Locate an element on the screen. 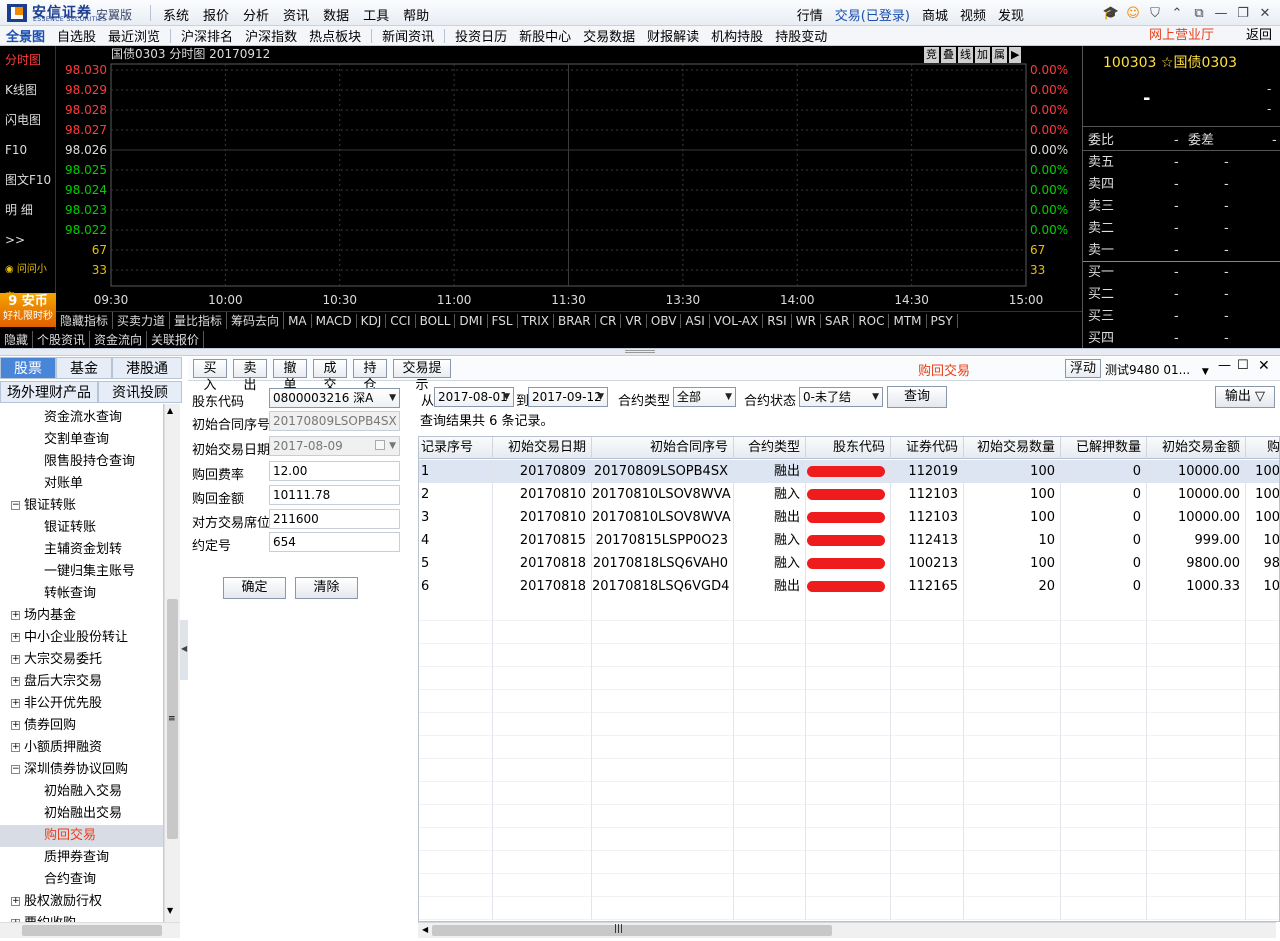  panel-close-icon: ✕ is located at coordinates (1264, 366).